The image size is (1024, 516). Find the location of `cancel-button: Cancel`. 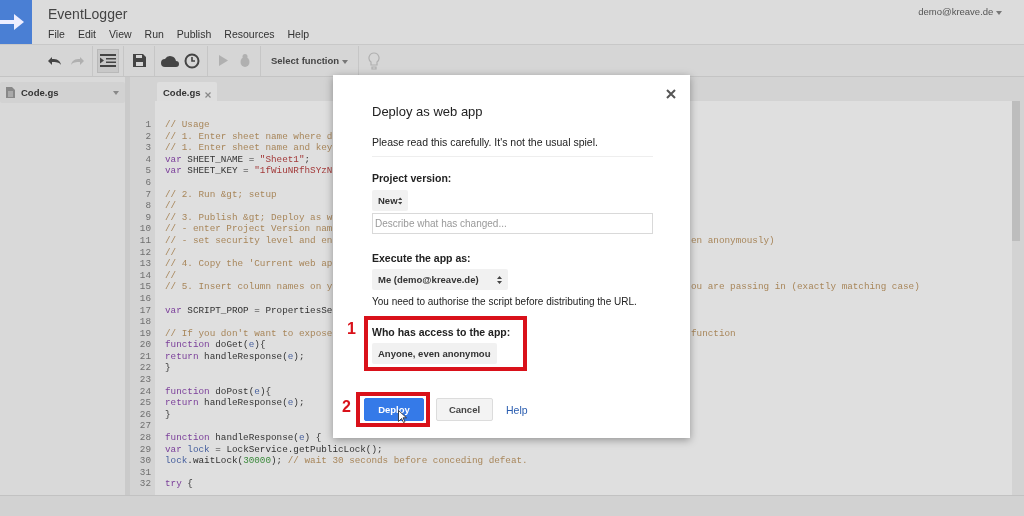

cancel-button: Cancel is located at coordinates (464, 409).